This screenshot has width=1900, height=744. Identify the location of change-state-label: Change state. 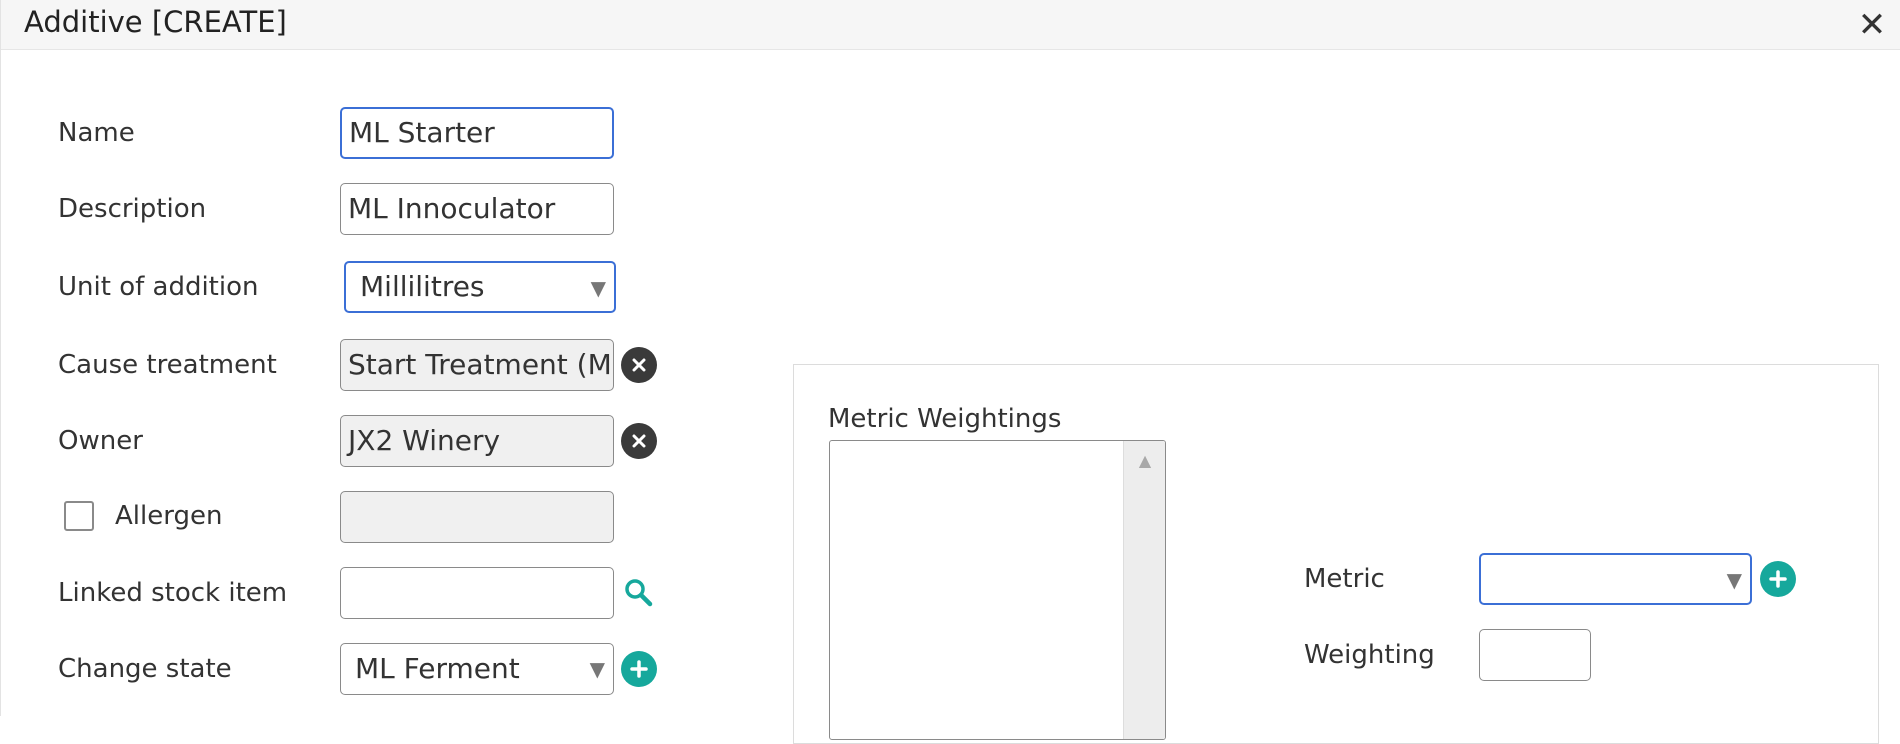
(145, 669).